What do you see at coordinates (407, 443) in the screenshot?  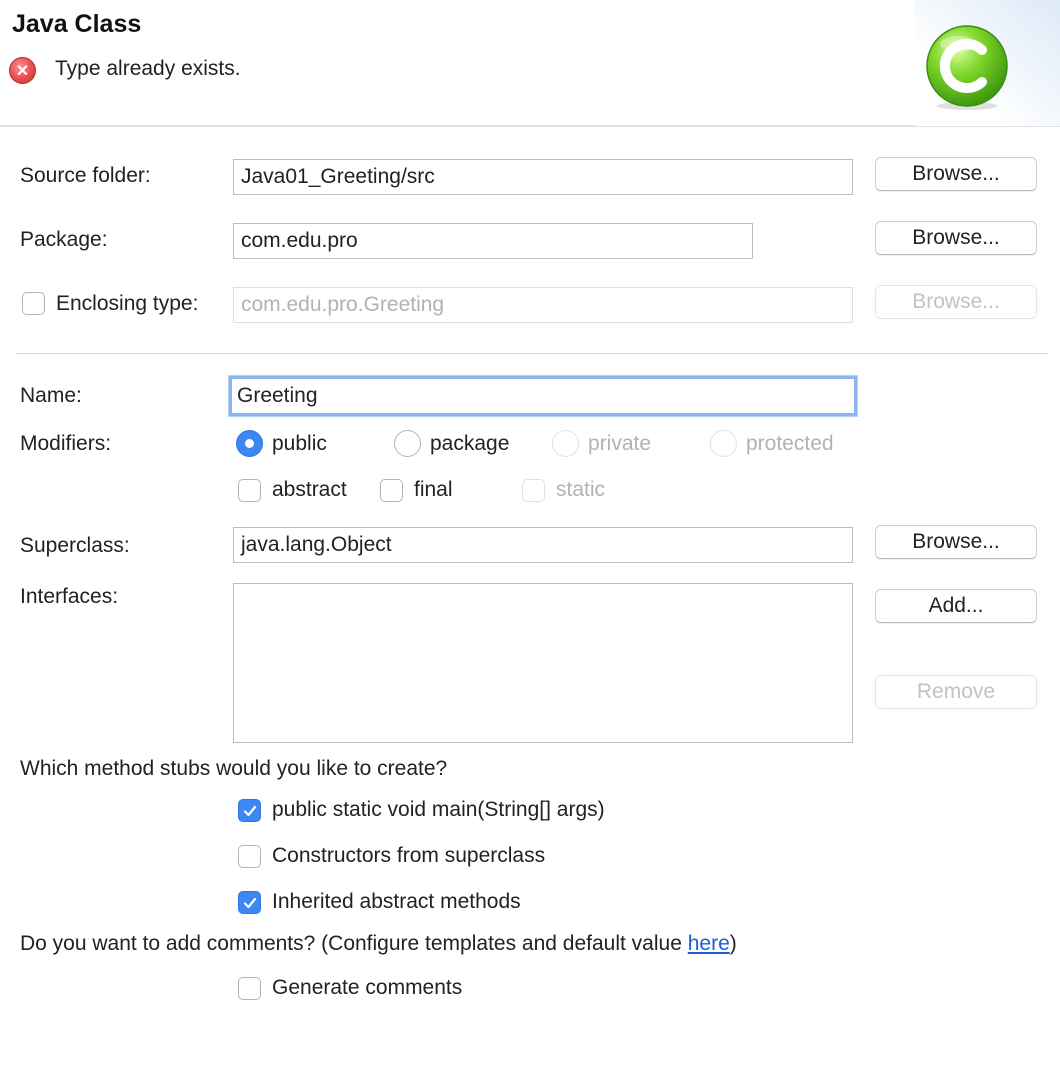 I see `modifier-package-radio` at bounding box center [407, 443].